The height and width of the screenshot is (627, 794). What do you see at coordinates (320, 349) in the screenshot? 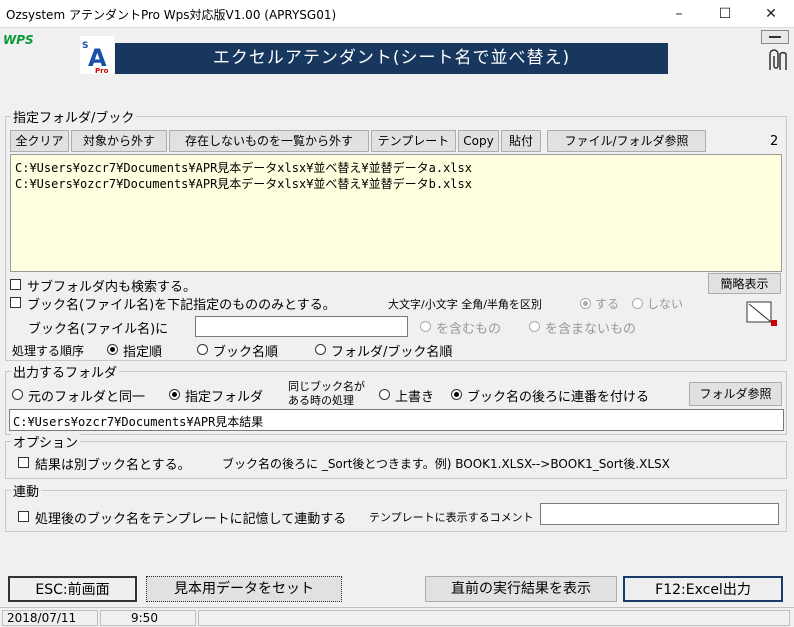
I see `order-folder-book-radio` at bounding box center [320, 349].